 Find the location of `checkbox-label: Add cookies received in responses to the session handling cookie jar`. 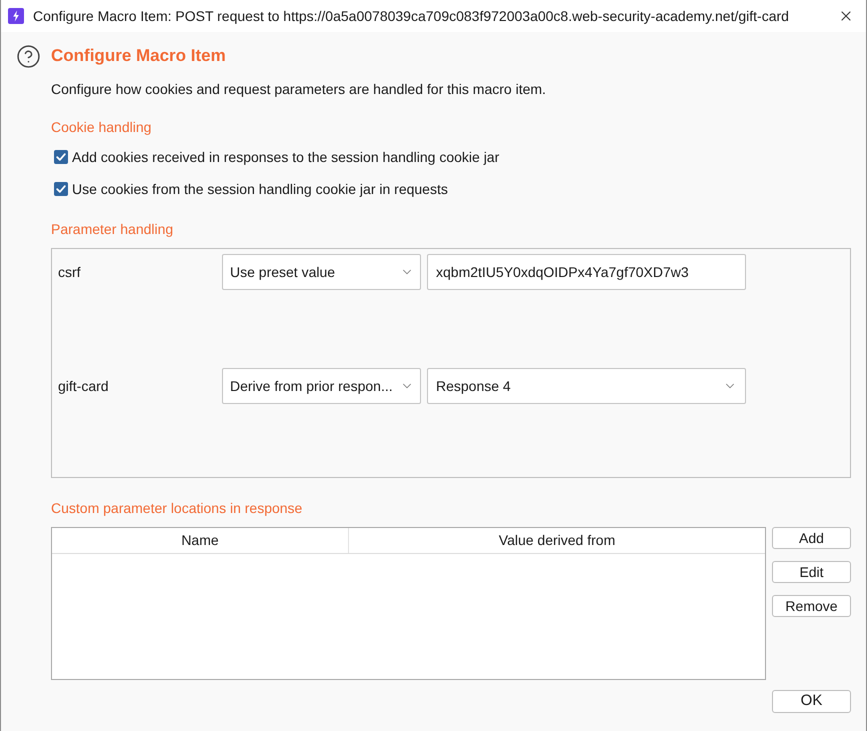

checkbox-label: Add cookies received in responses to the session handling cookie jar is located at coordinates (286, 157).